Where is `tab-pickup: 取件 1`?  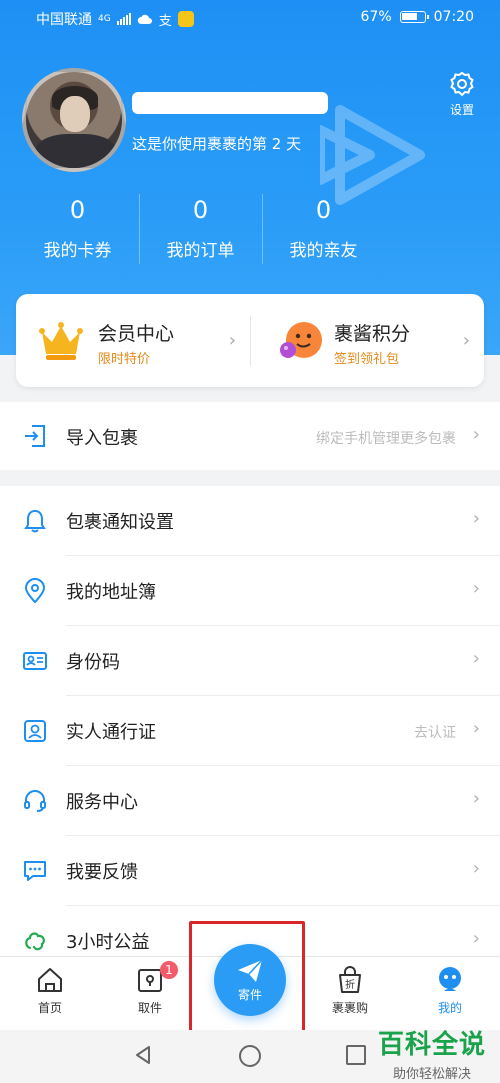
tab-pickup: 取件 1 is located at coordinates (150, 988).